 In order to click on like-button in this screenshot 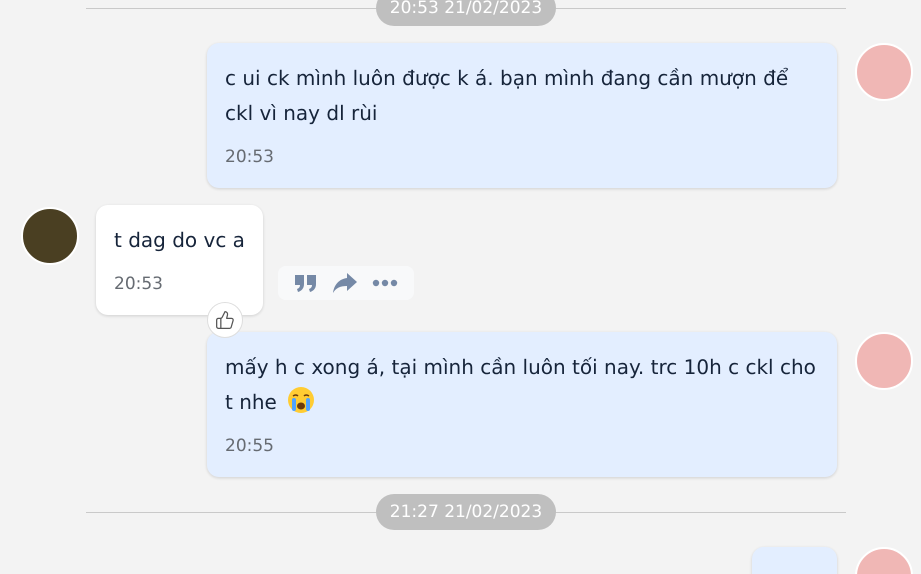, I will do `click(225, 320)`.